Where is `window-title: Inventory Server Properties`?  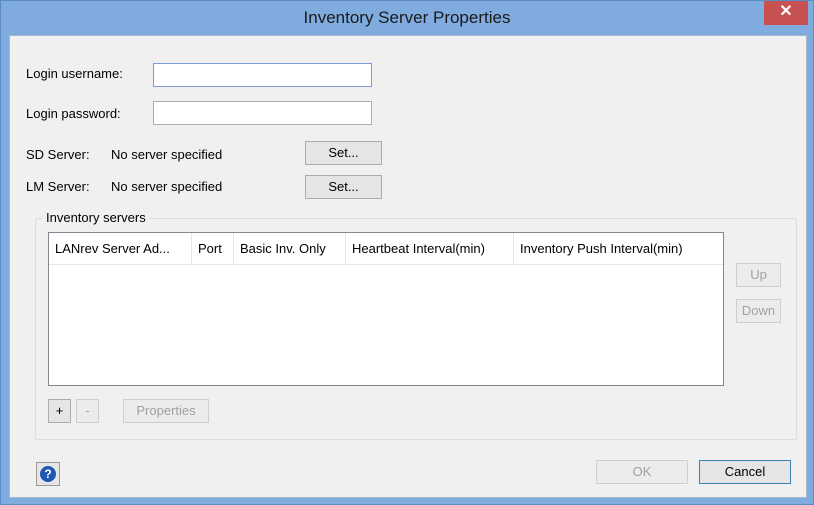
window-title: Inventory Server Properties is located at coordinates (407, 17).